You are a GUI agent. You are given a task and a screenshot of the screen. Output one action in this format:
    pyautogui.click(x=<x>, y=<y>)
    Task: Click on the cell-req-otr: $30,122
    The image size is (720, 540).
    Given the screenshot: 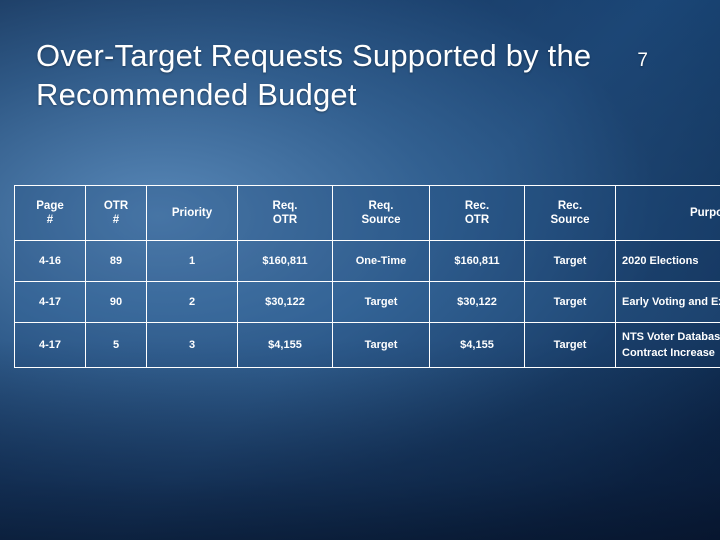 What is the action you would take?
    pyautogui.click(x=285, y=302)
    